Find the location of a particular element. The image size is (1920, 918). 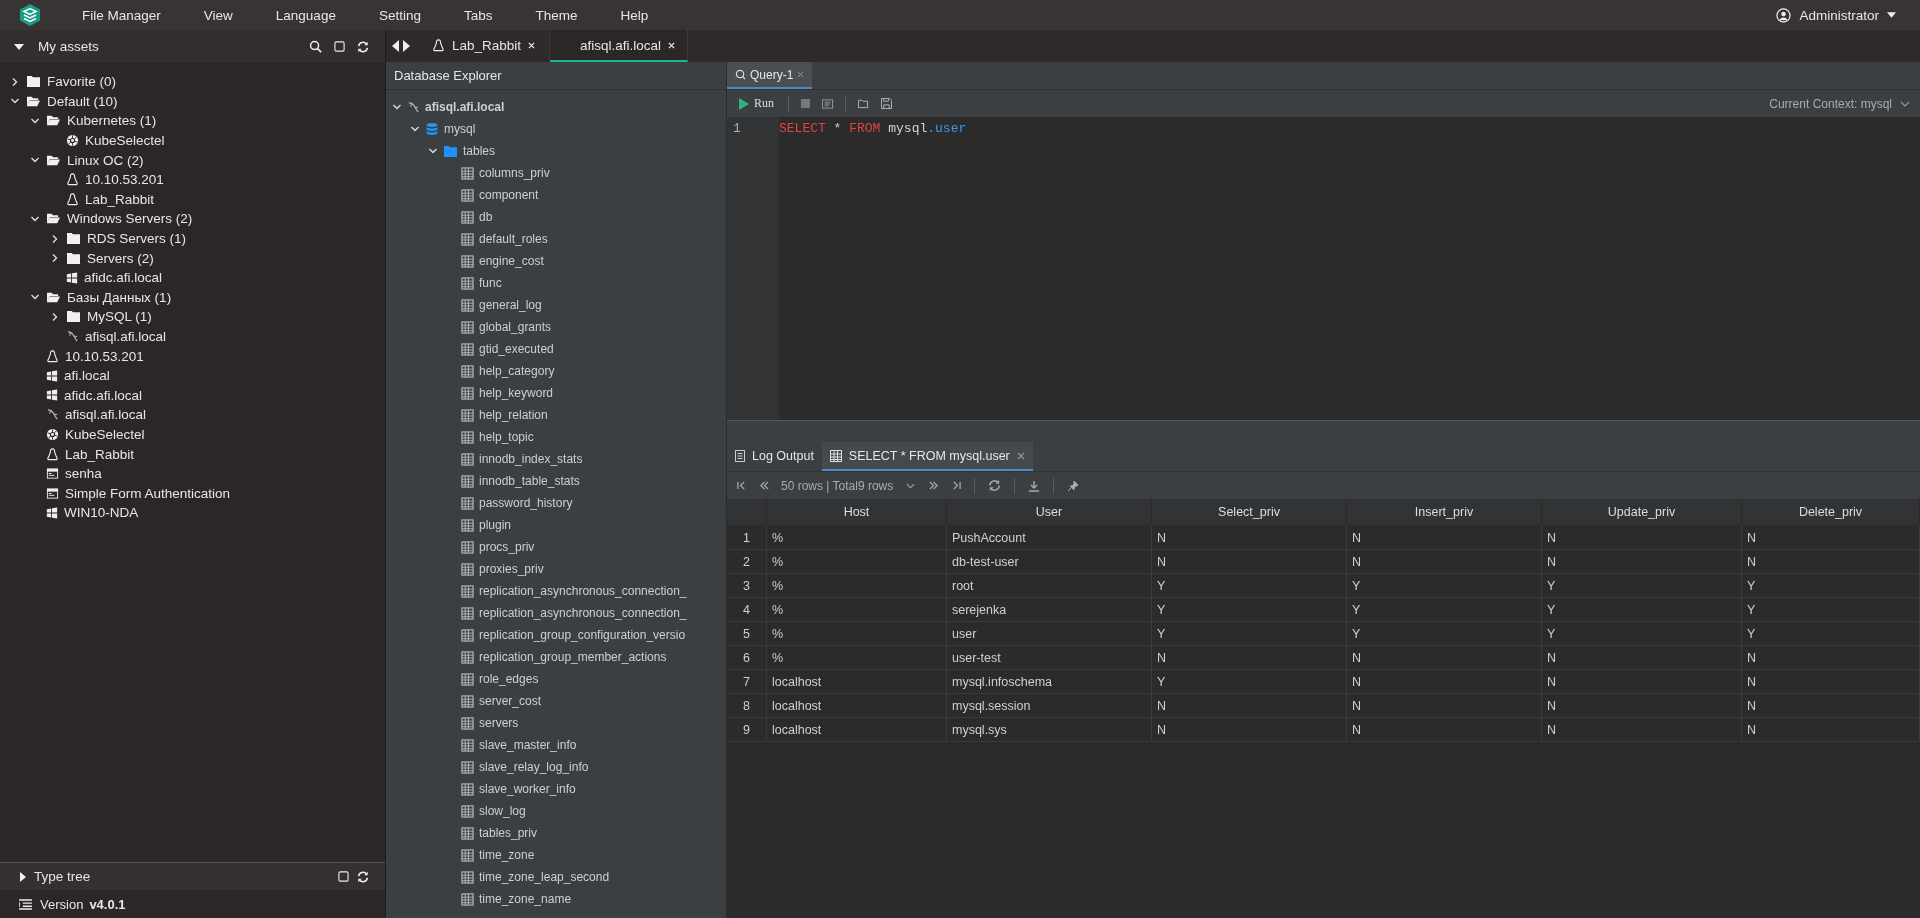

download-icon is located at coordinates (1034, 485).